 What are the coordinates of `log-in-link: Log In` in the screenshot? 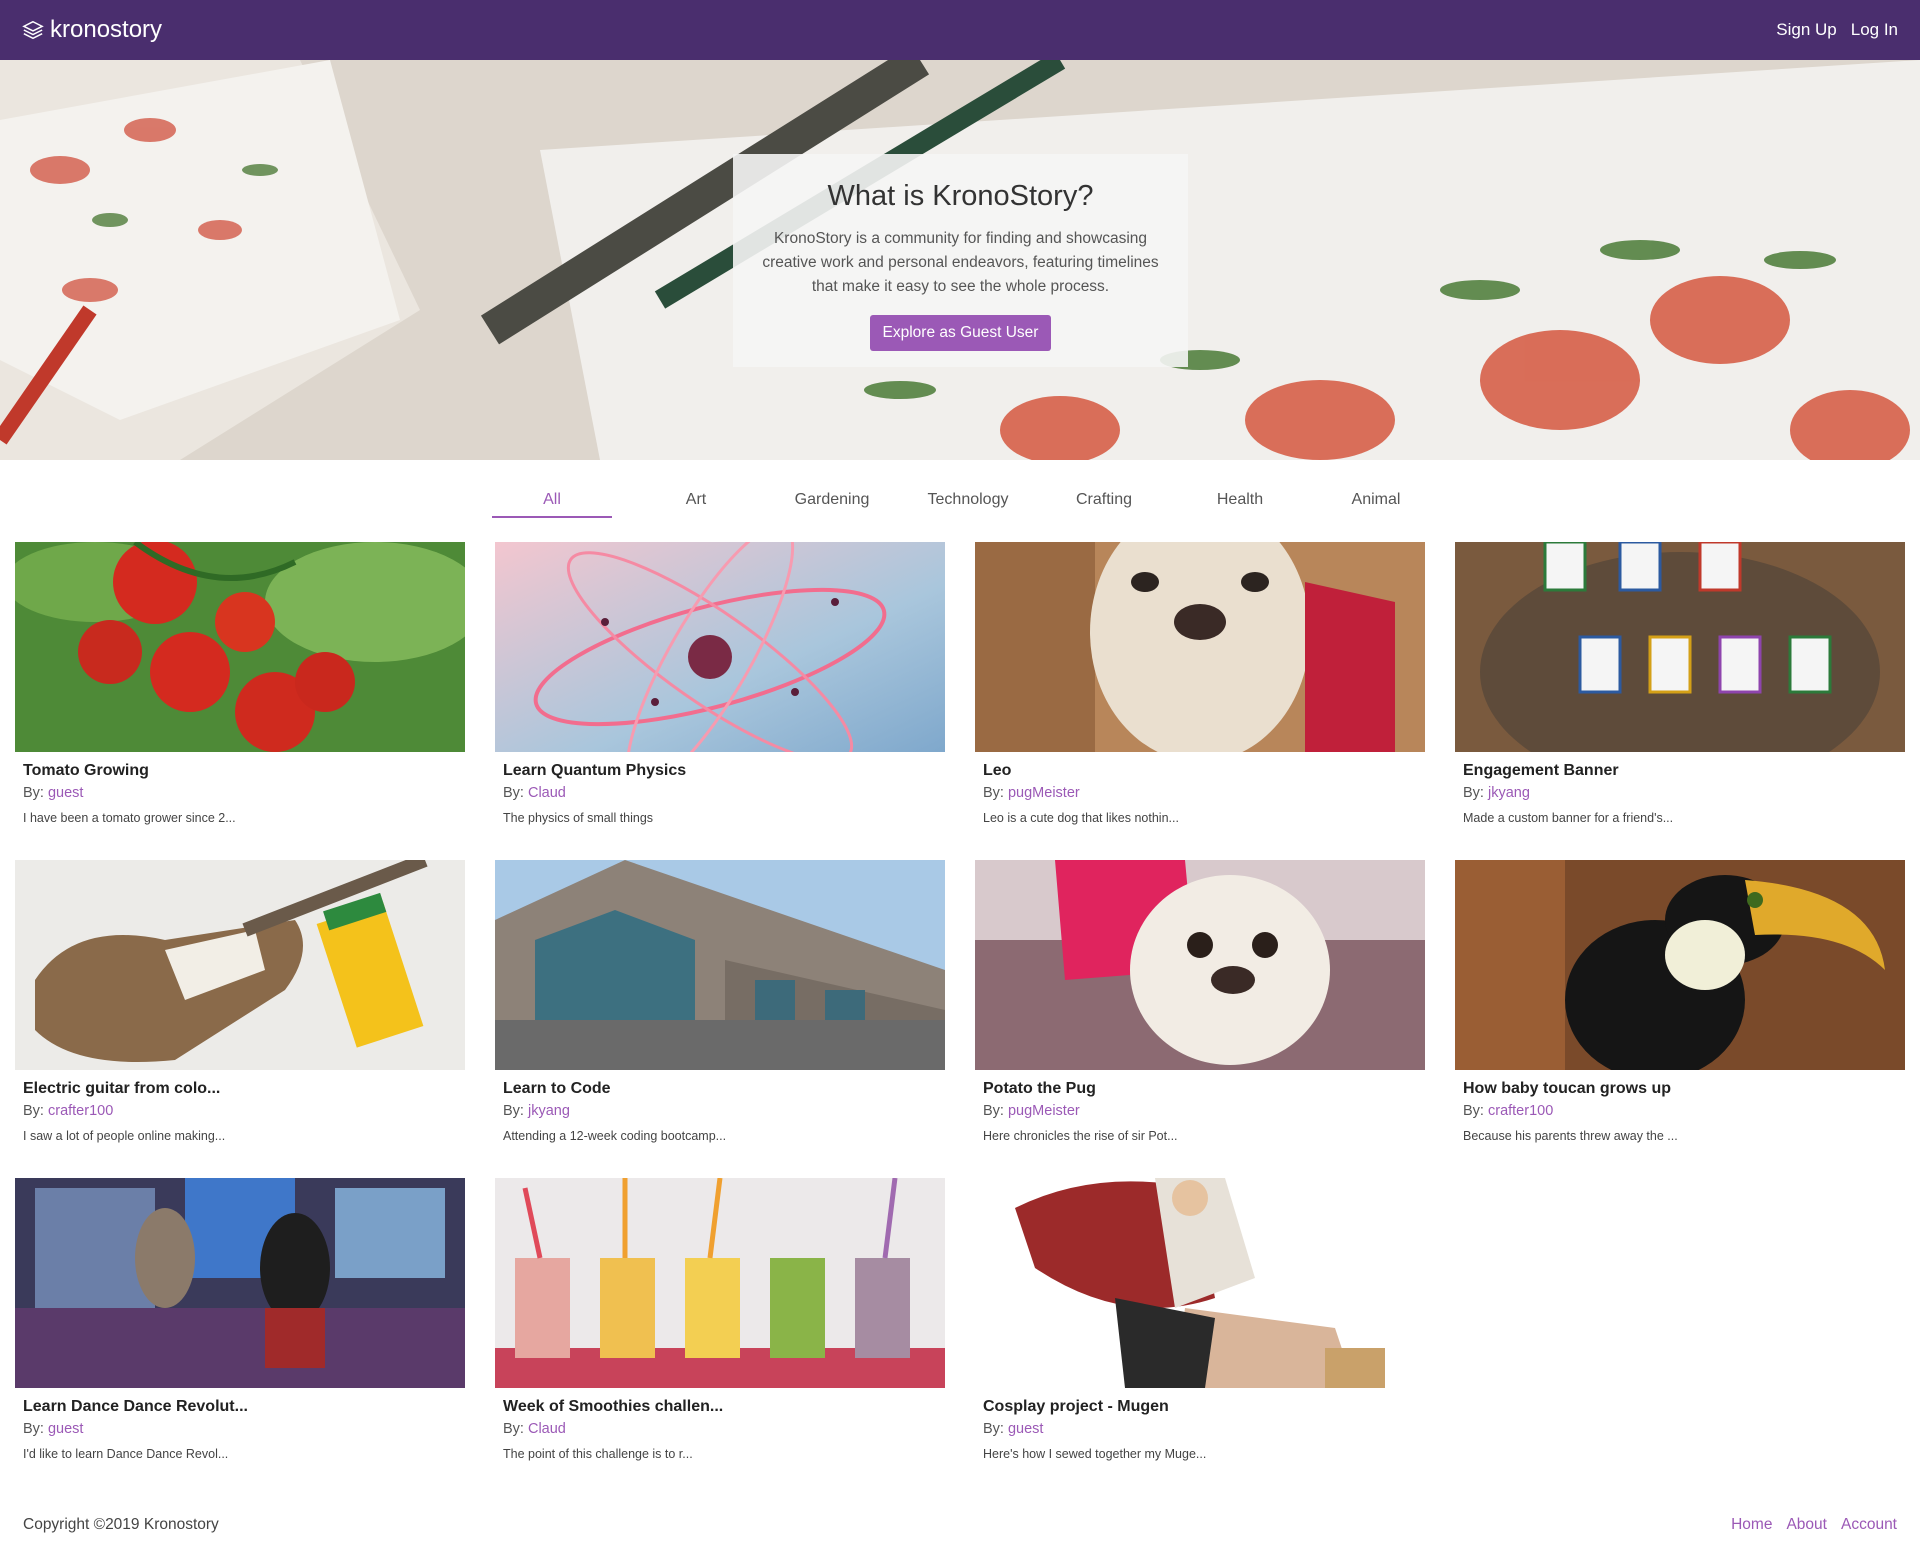 It's located at (1874, 30).